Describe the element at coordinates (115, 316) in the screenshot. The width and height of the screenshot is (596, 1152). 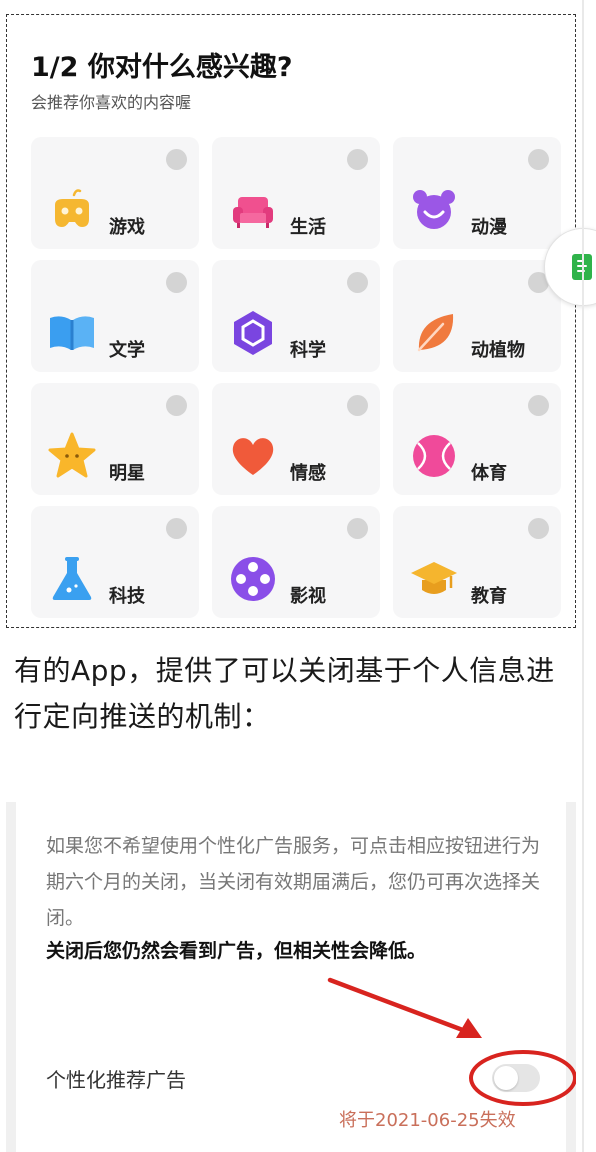
I see `category-card-literature: 文学` at that location.